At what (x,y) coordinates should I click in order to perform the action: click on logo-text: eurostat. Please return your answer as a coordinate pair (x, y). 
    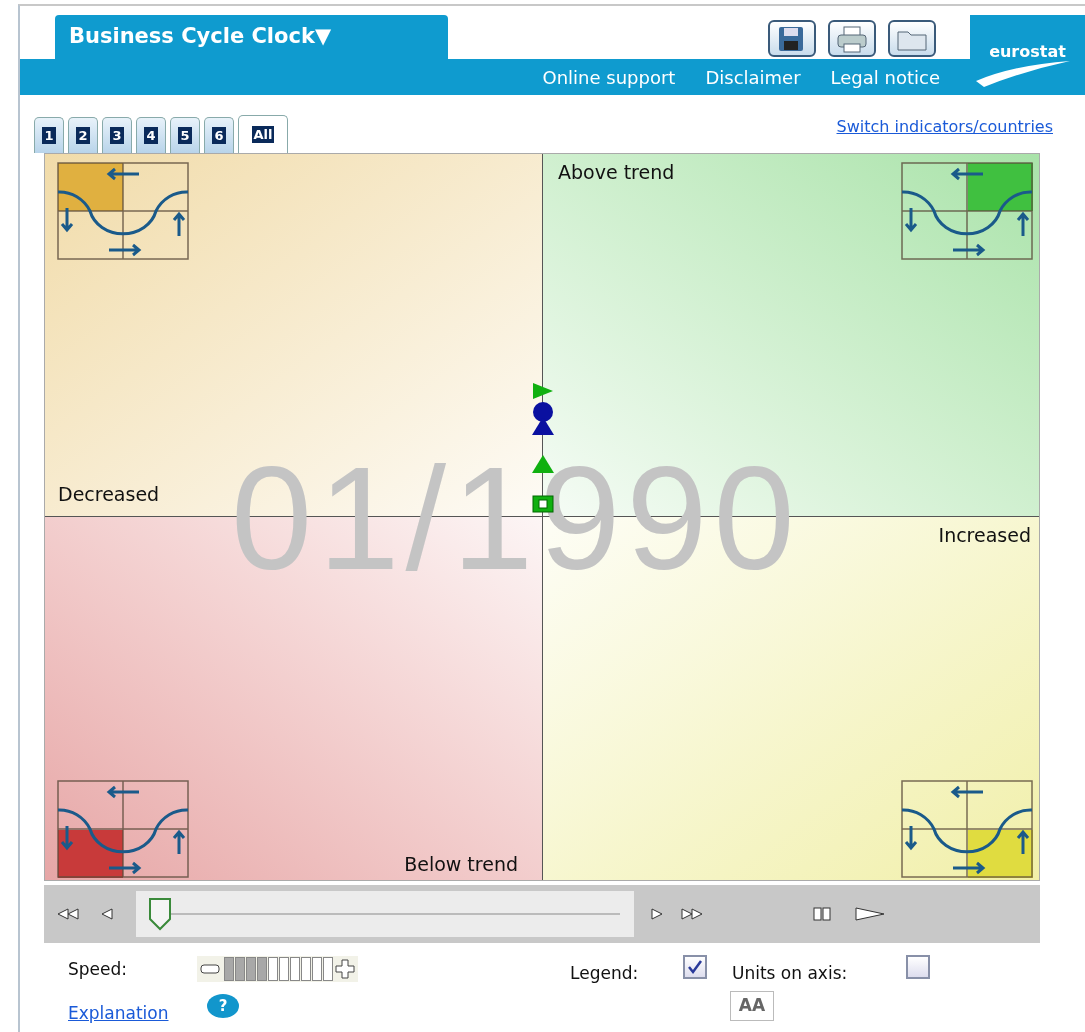
    Looking at the image, I should click on (1027, 52).